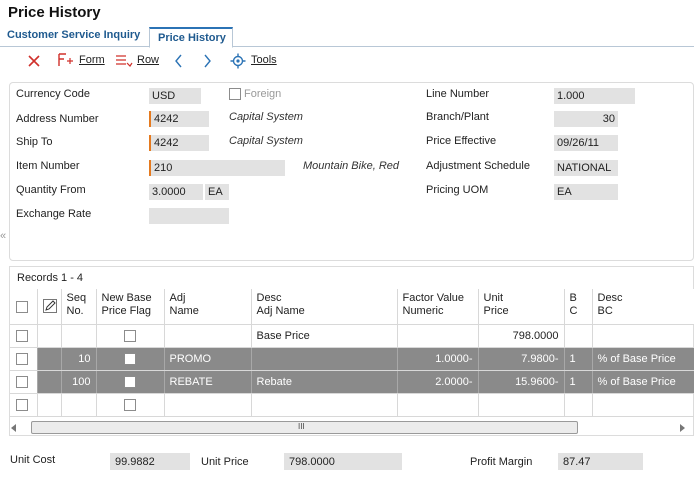  Describe the element at coordinates (521, 336) in the screenshot. I see `unit-price-cell: 798.0000` at that location.